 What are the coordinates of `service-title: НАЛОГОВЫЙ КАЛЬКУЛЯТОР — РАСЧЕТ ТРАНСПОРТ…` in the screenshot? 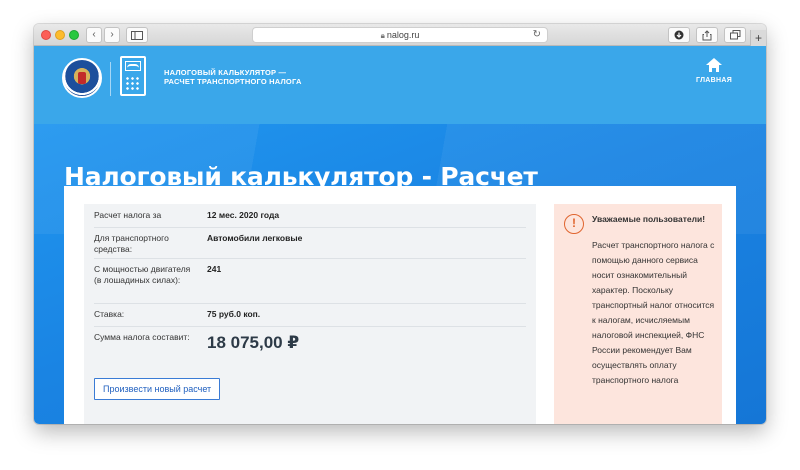 It's located at (254, 77).